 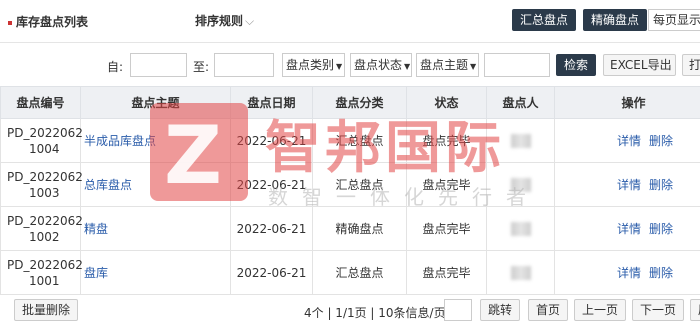 I want to click on date-from-input, so click(x=158, y=65).